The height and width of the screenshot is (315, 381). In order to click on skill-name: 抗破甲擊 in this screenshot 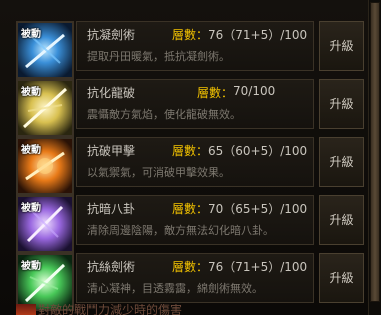, I will do `click(111, 151)`.